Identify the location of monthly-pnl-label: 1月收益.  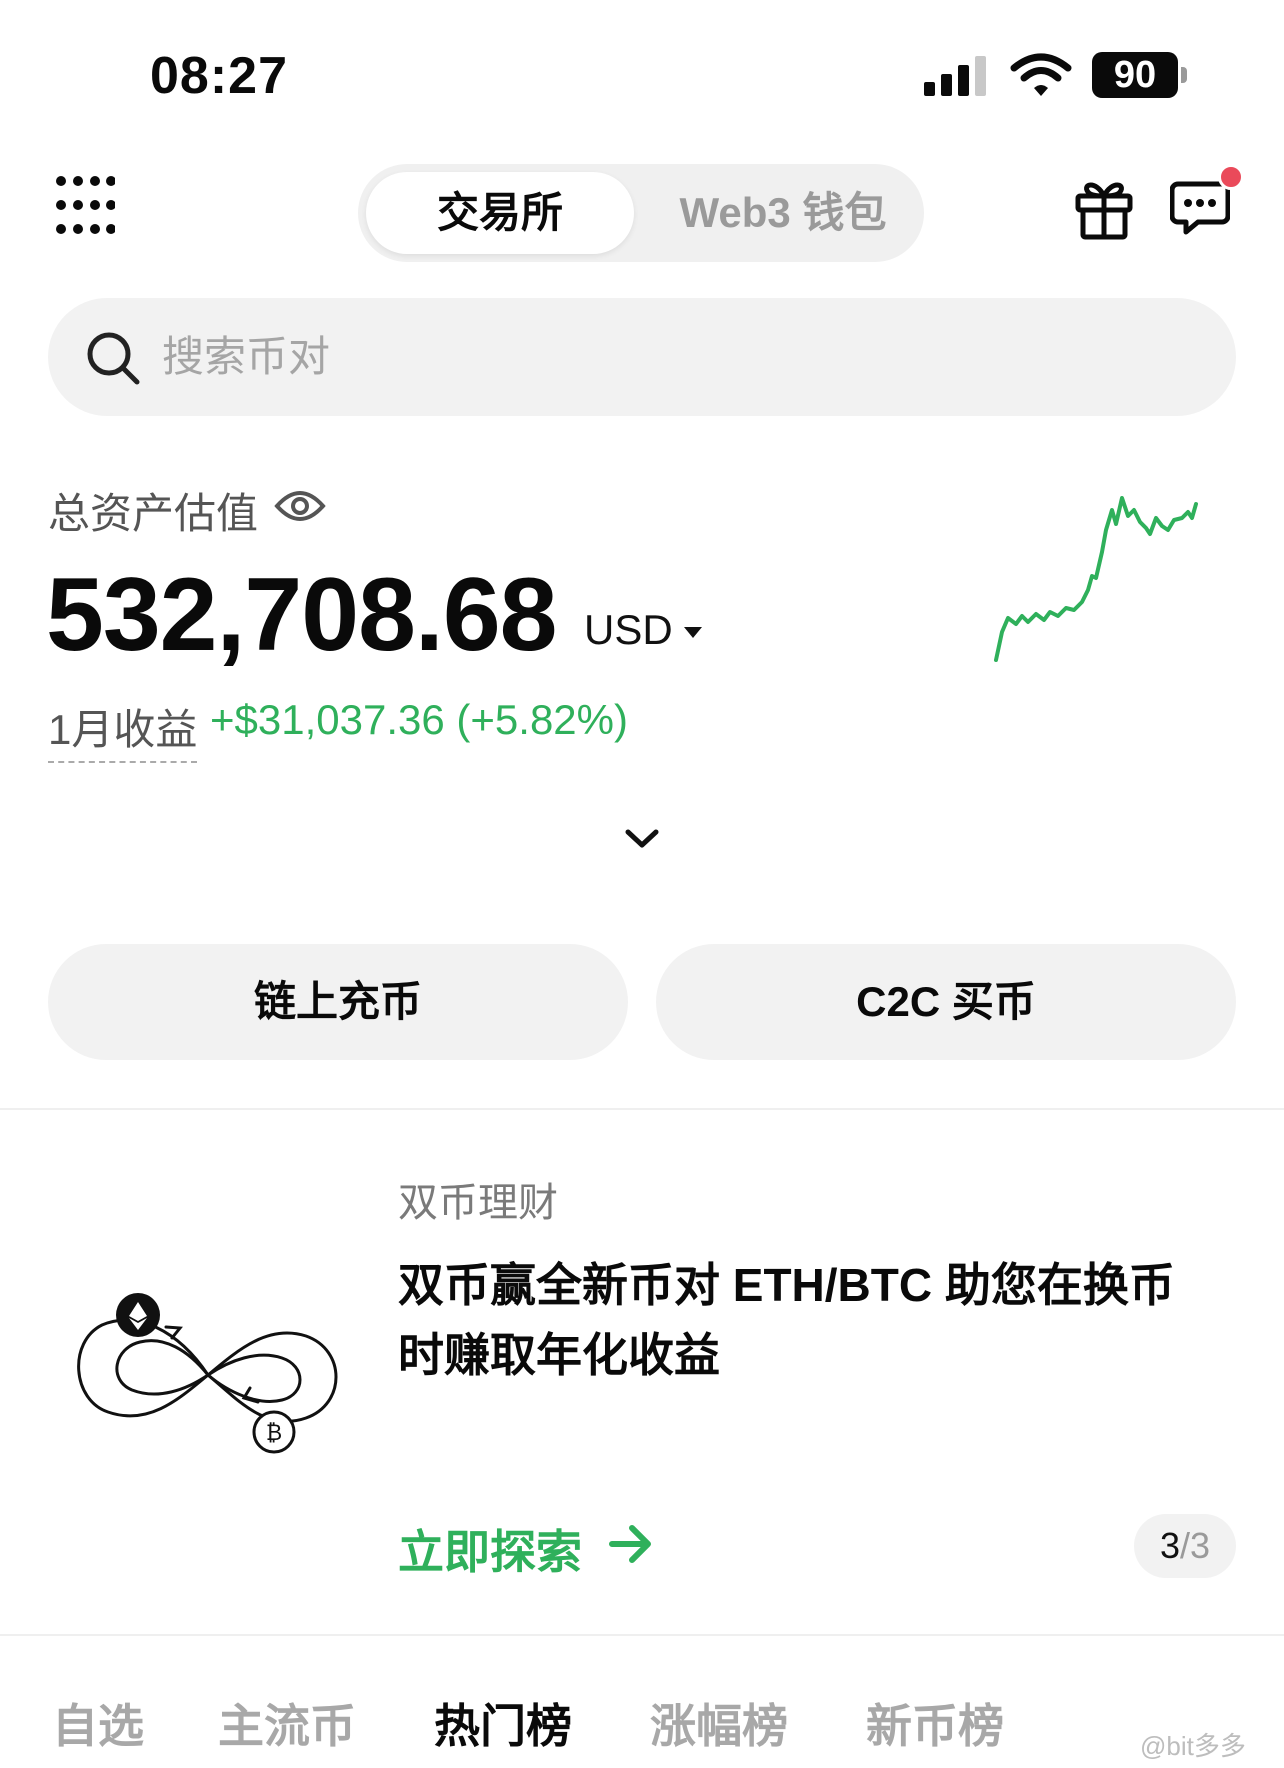
(123, 729).